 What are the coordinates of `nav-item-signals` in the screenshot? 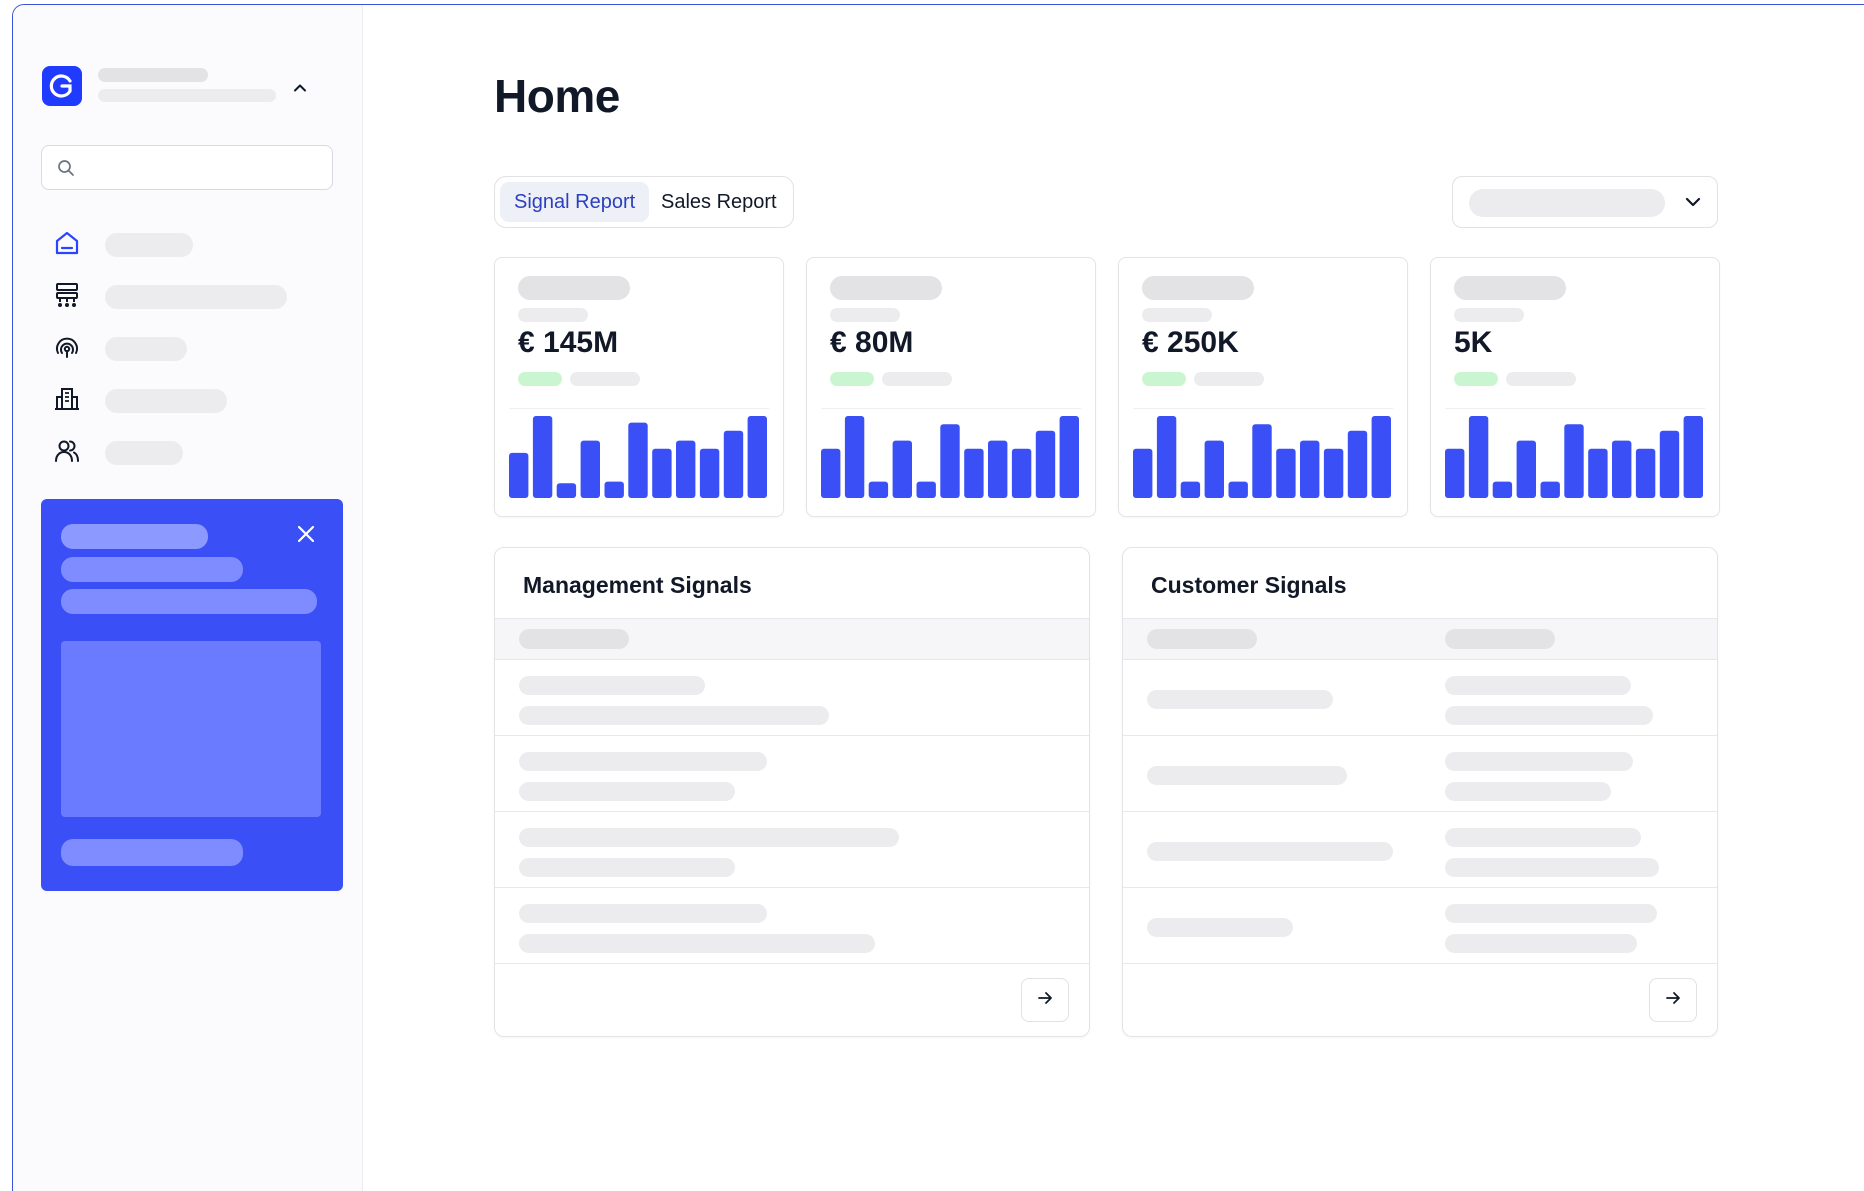 It's located at (178, 347).